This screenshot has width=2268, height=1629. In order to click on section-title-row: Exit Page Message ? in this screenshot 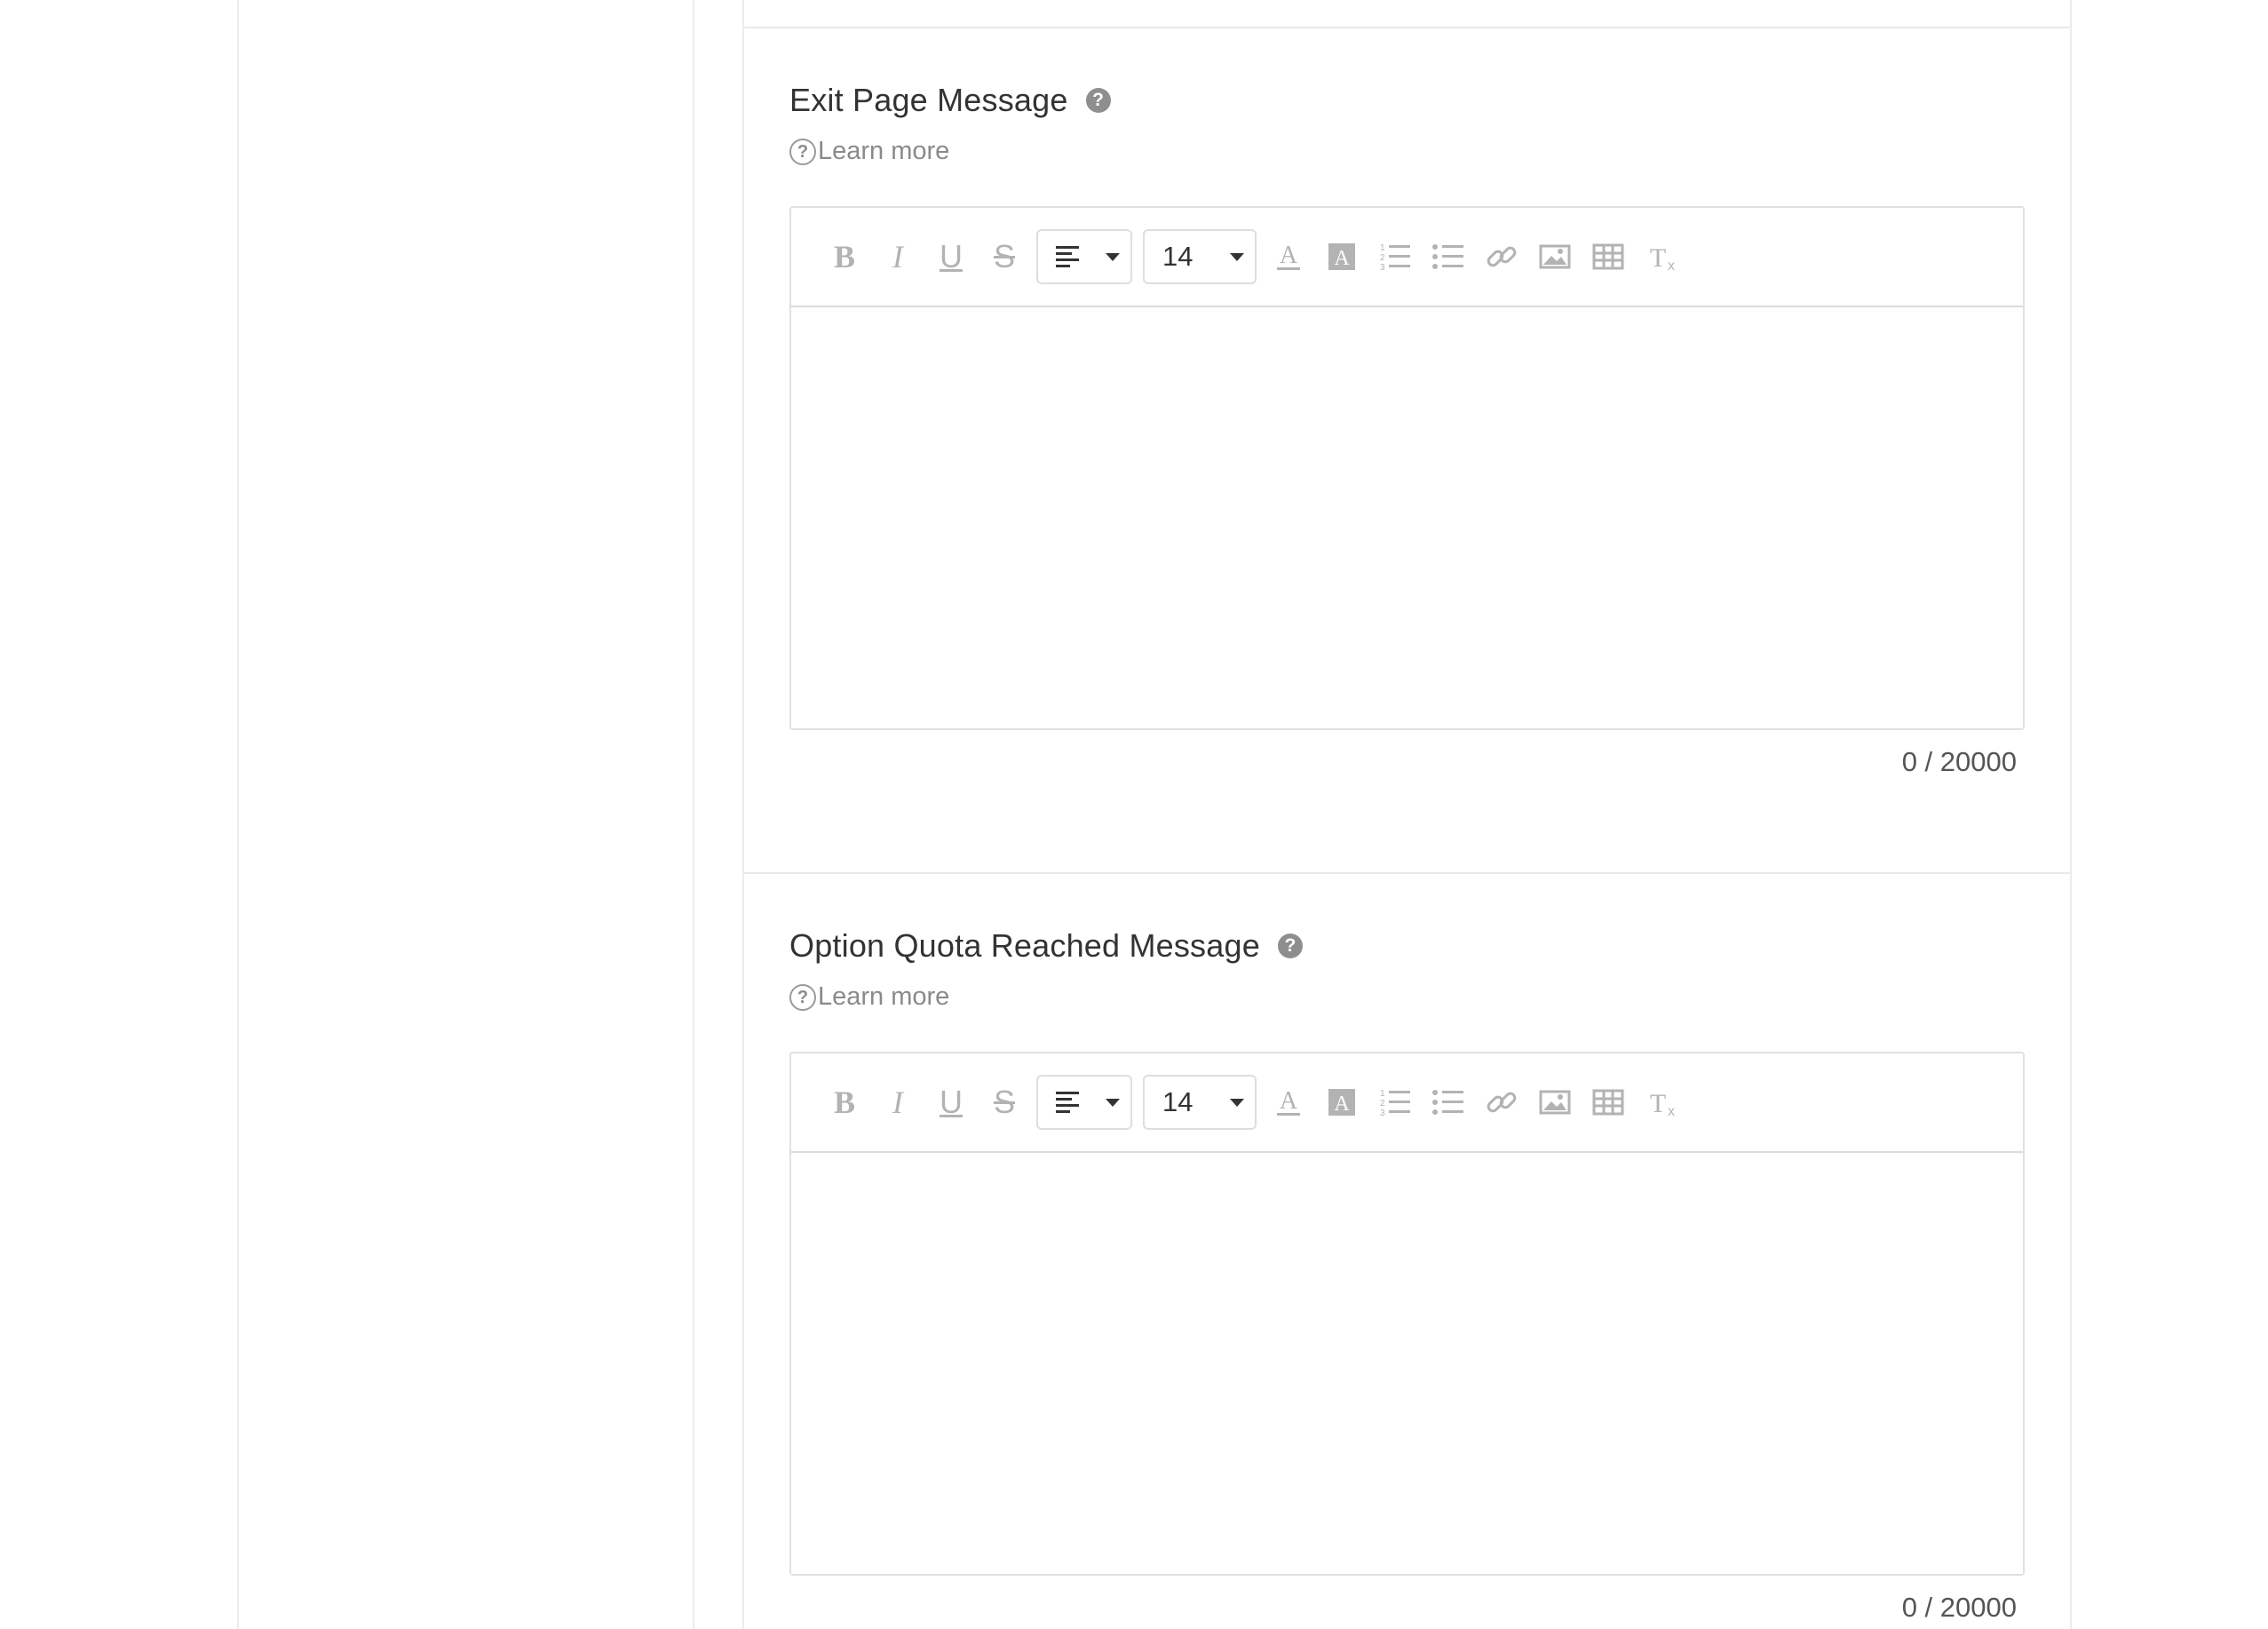, I will do `click(950, 100)`.